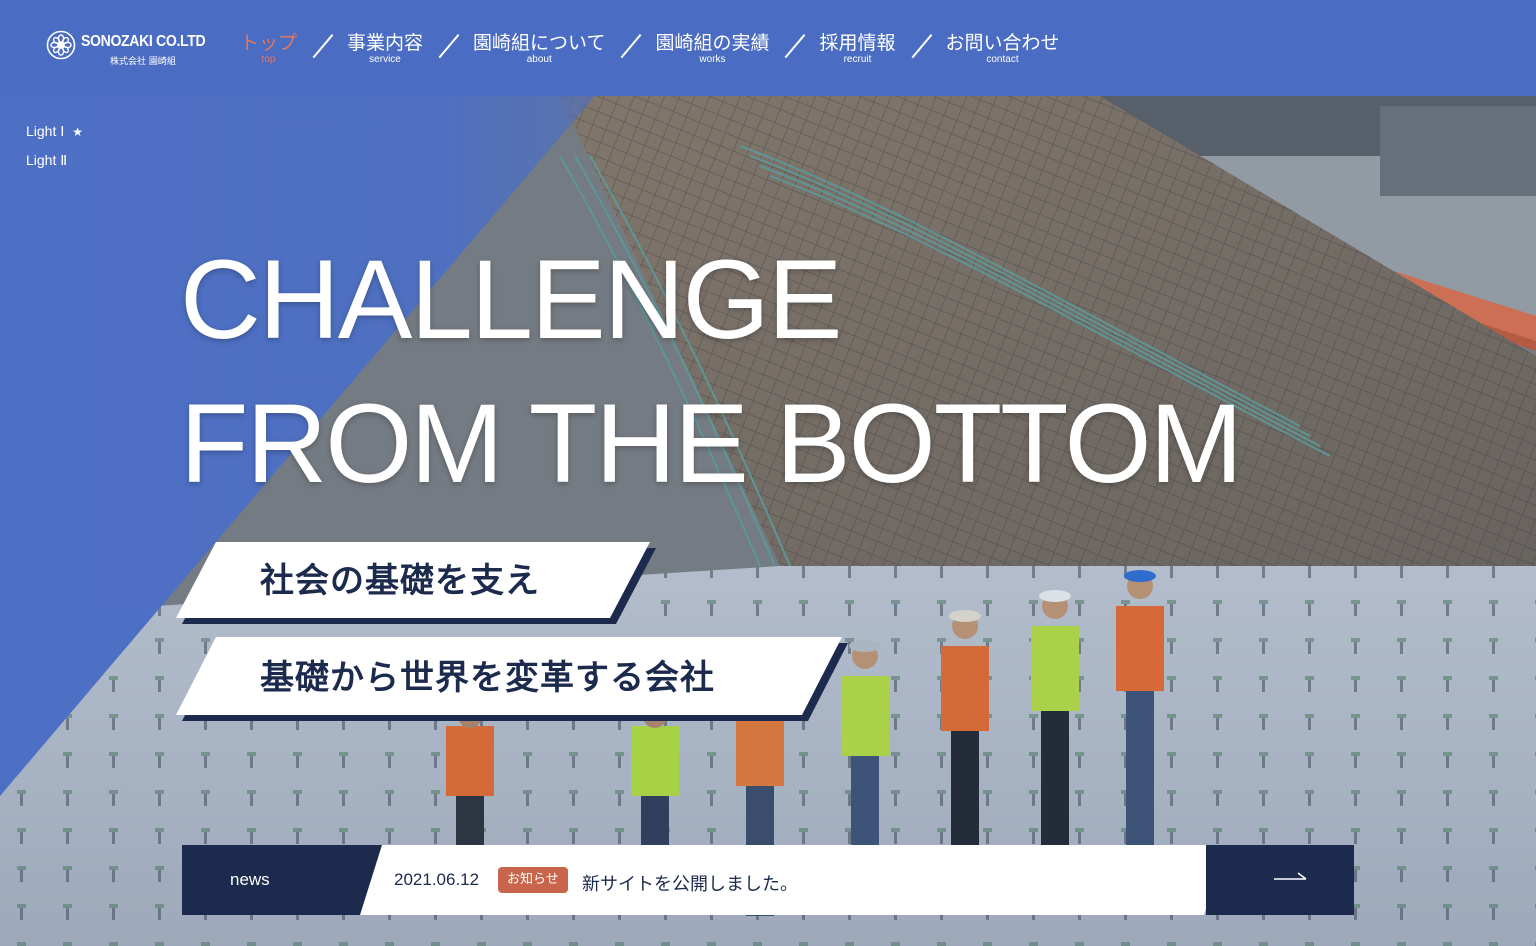 The width and height of the screenshot is (1536, 946). Describe the element at coordinates (511, 299) in the screenshot. I see `hero-headline-line-1: CHALLENGE` at that location.